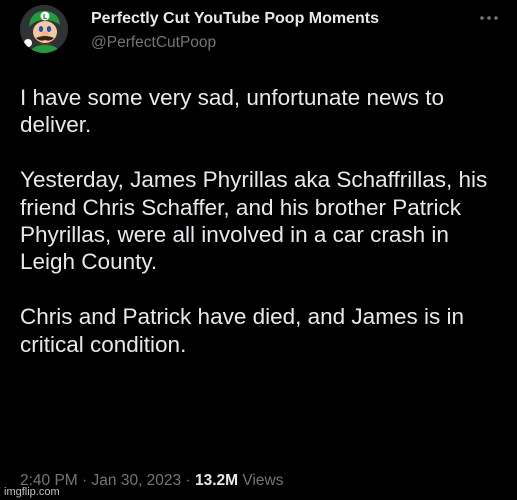 This screenshot has width=517, height=500. I want to click on author-handle: @PerfectCutPoop, so click(153, 43).